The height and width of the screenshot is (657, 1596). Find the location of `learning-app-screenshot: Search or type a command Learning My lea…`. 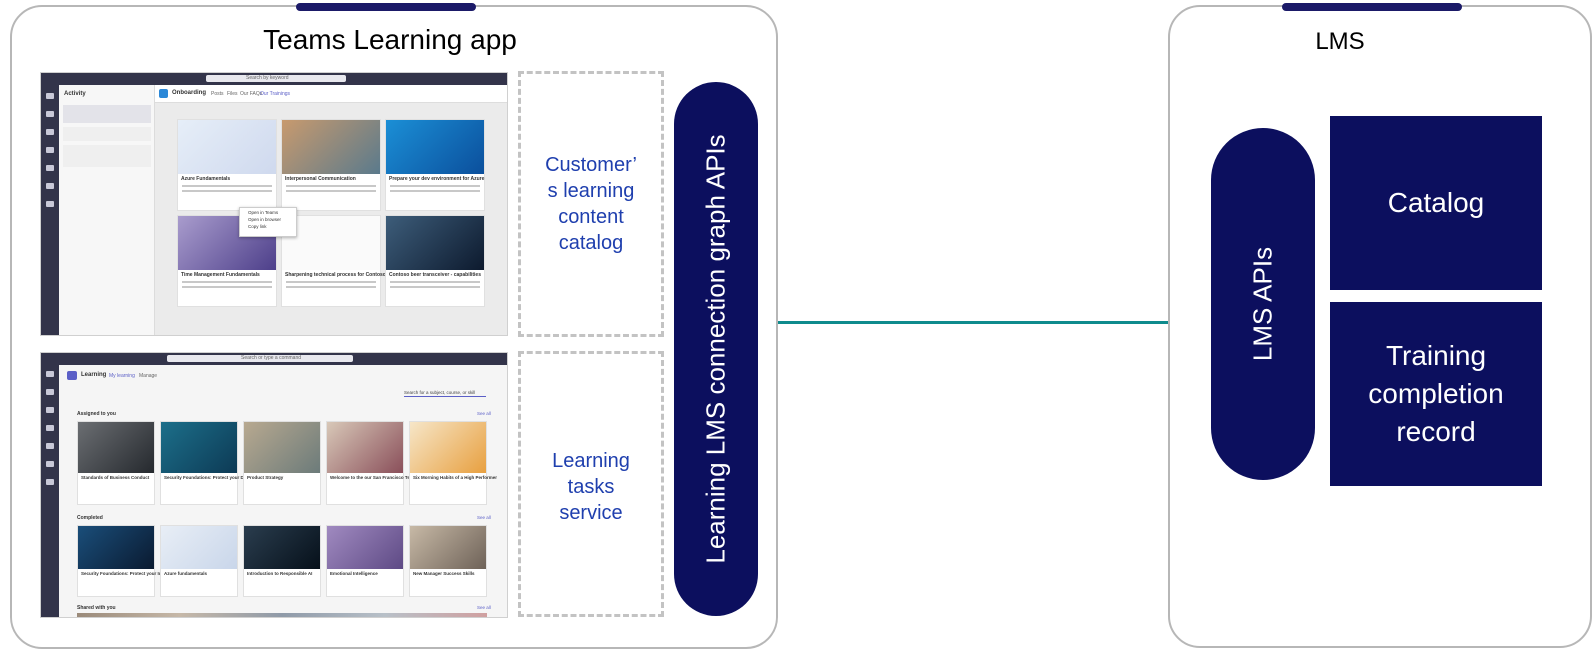

learning-app-screenshot: Search or type a command Learning My lea… is located at coordinates (274, 485).